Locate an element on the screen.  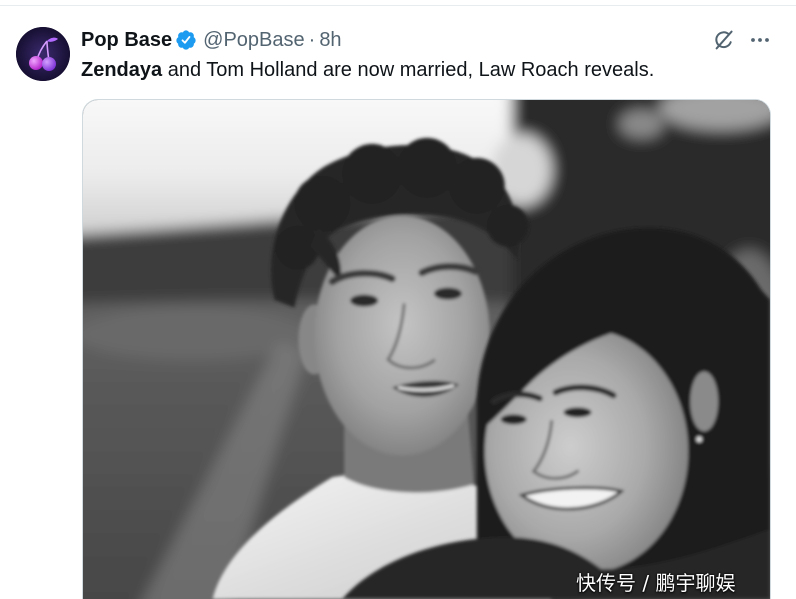
photo-watermark: 快传号 / 鹏宇聊娱 is located at coordinates (656, 583).